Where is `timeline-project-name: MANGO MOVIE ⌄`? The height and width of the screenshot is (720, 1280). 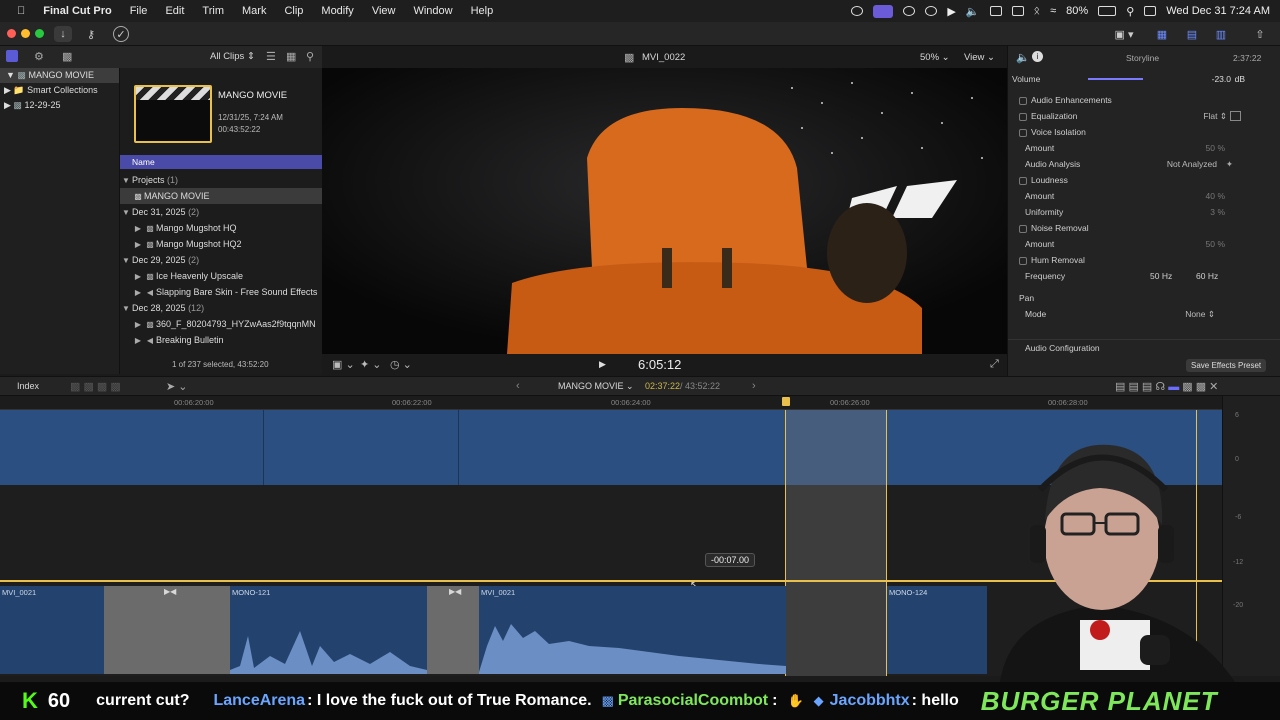 timeline-project-name: MANGO MOVIE ⌄ is located at coordinates (596, 386).